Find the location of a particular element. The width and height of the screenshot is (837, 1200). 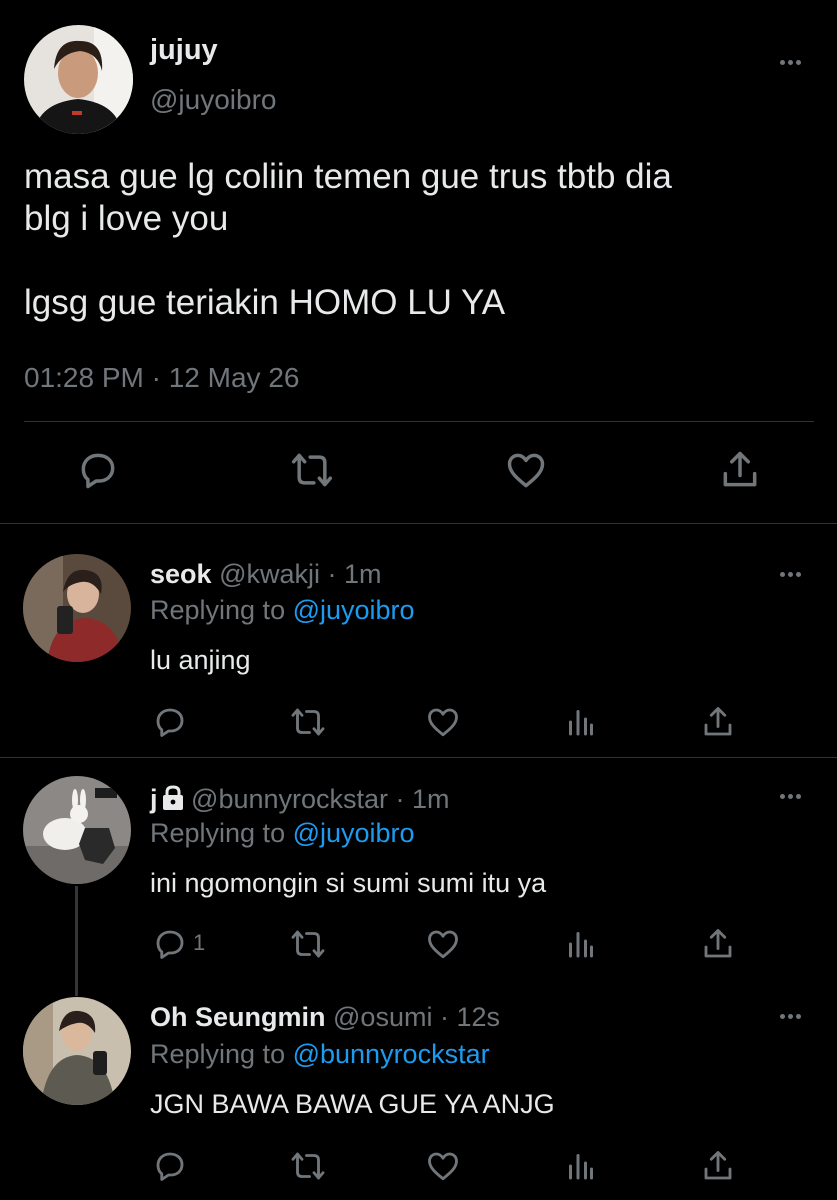

reply-header: seok @kwakji · 1m is located at coordinates (266, 574).